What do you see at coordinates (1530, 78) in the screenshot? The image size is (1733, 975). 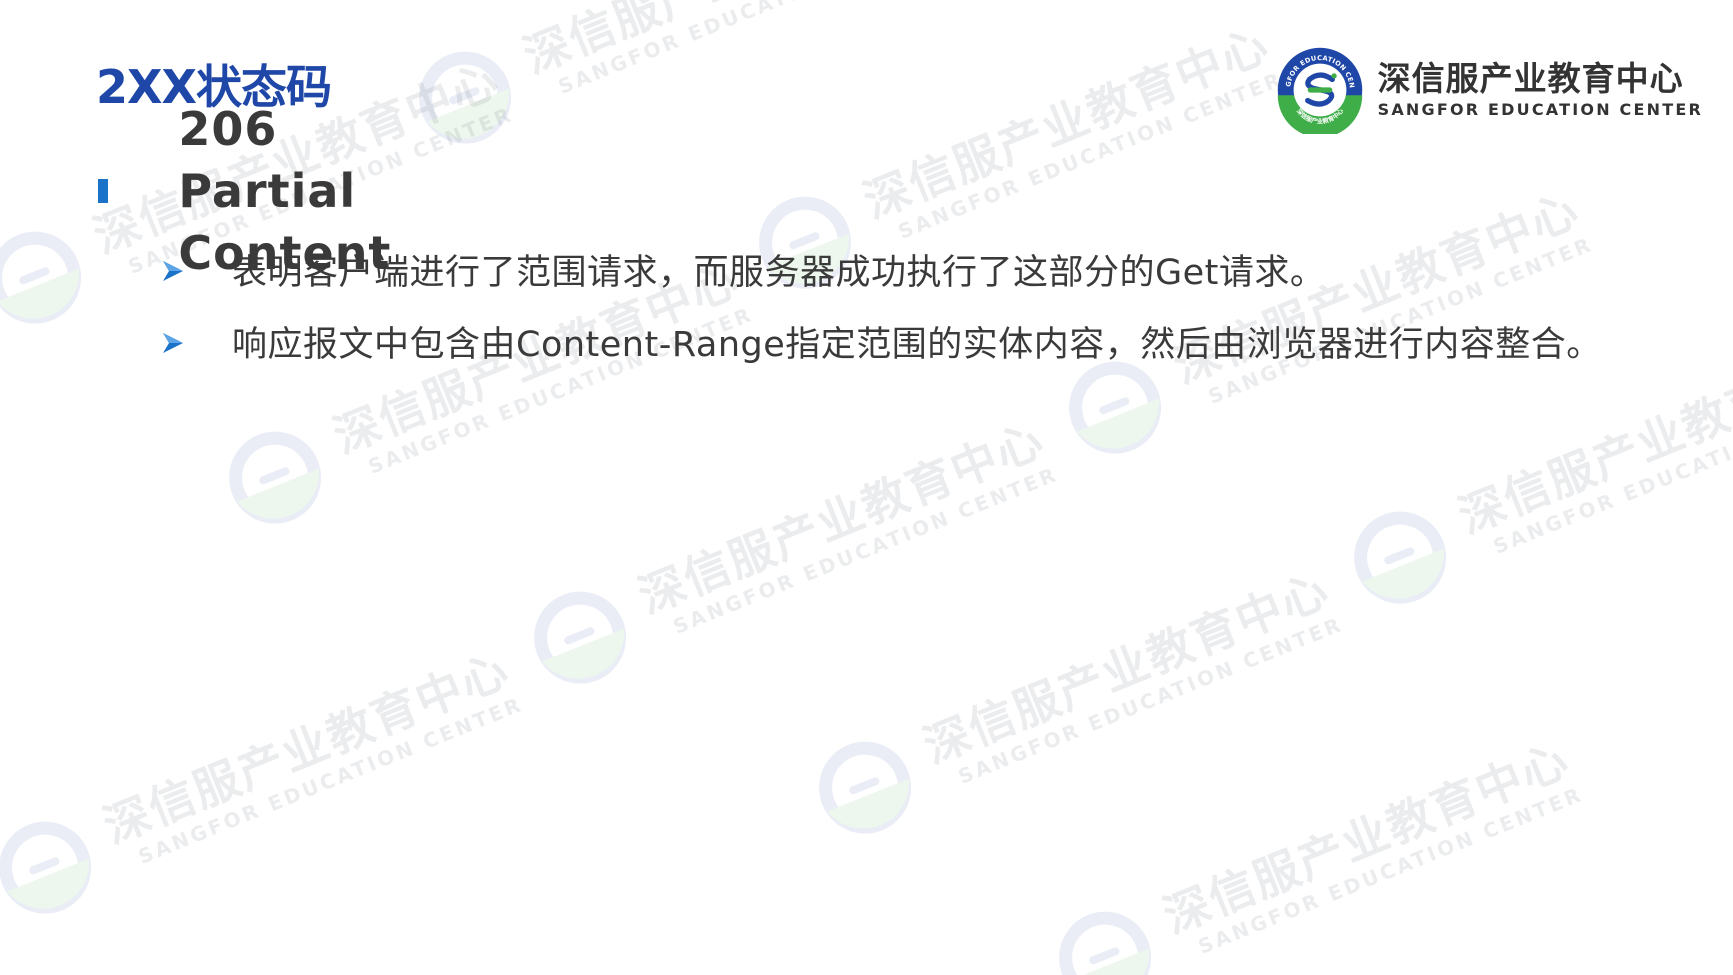 I see `brand-name-cn: 深信服产业教育中心` at bounding box center [1530, 78].